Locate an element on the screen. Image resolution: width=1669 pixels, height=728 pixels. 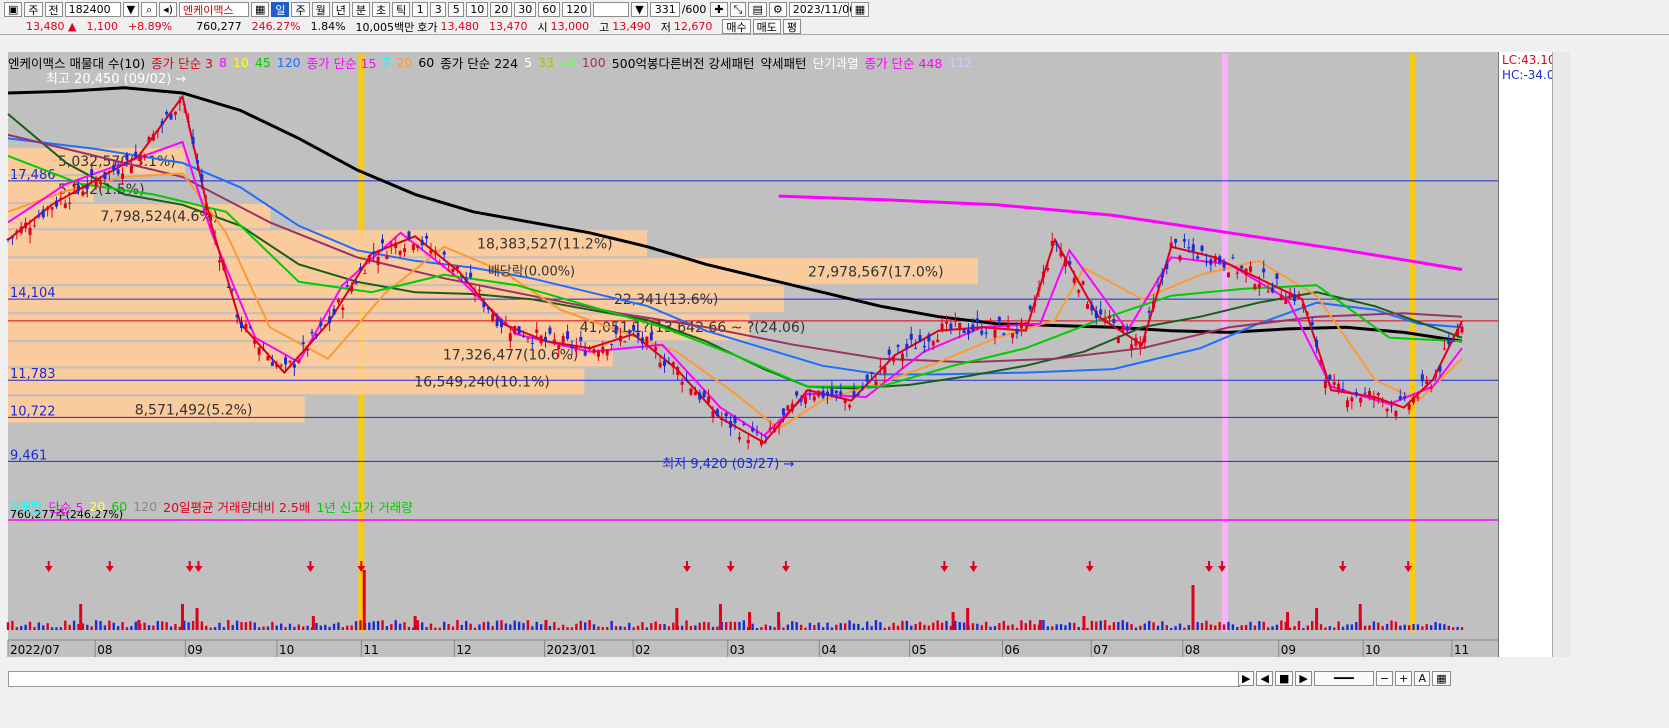
legend-item-10: 종가 단순 224 is located at coordinates (479, 62).